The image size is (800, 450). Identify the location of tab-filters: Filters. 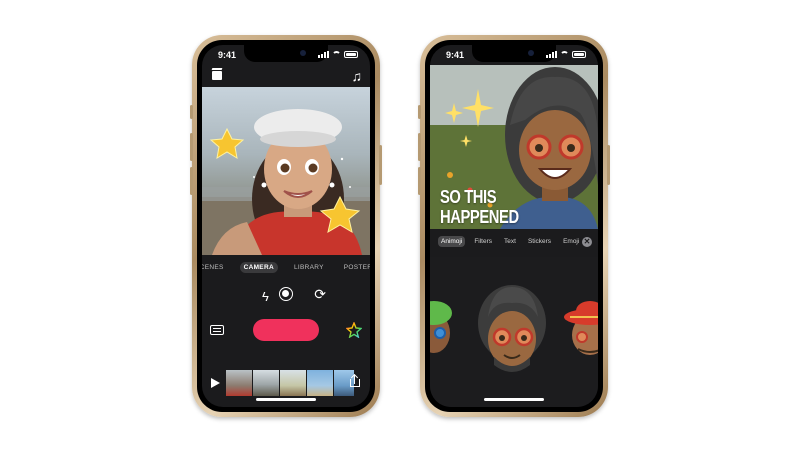
(483, 241).